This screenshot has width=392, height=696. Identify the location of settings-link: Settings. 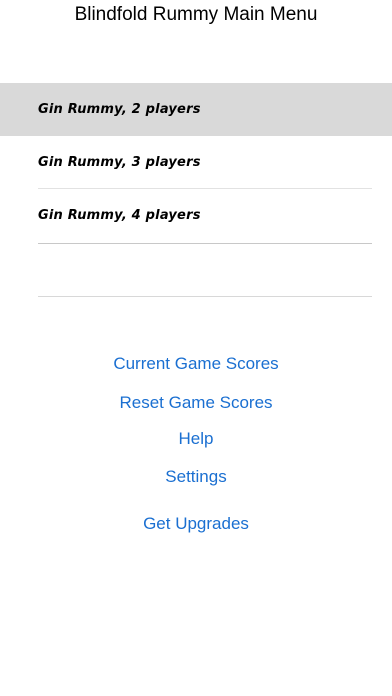
(196, 477).